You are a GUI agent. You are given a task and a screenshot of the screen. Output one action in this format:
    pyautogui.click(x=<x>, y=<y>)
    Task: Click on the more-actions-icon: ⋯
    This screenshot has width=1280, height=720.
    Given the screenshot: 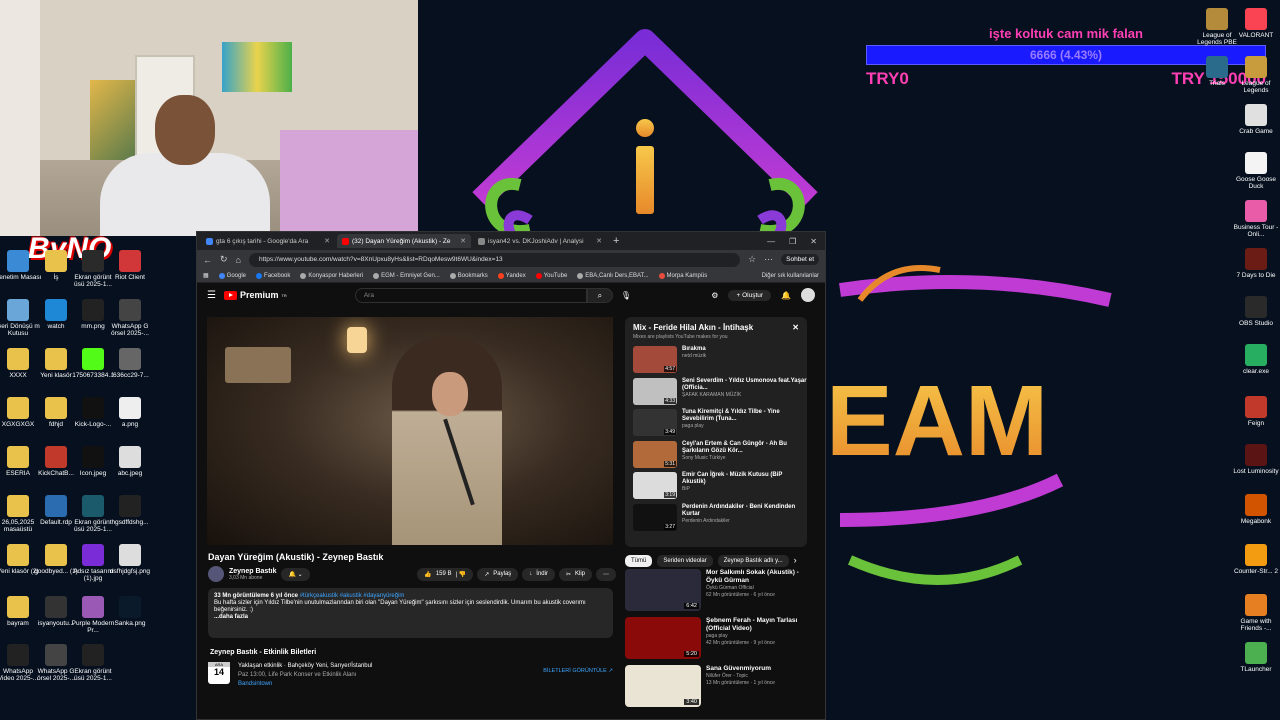 What is the action you would take?
    pyautogui.click(x=606, y=574)
    